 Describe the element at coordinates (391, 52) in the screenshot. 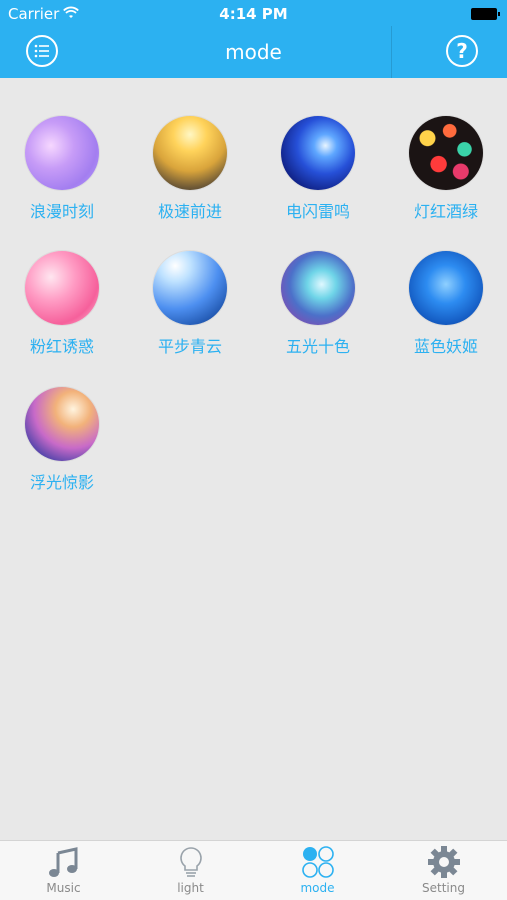

I see `header-divider` at that location.